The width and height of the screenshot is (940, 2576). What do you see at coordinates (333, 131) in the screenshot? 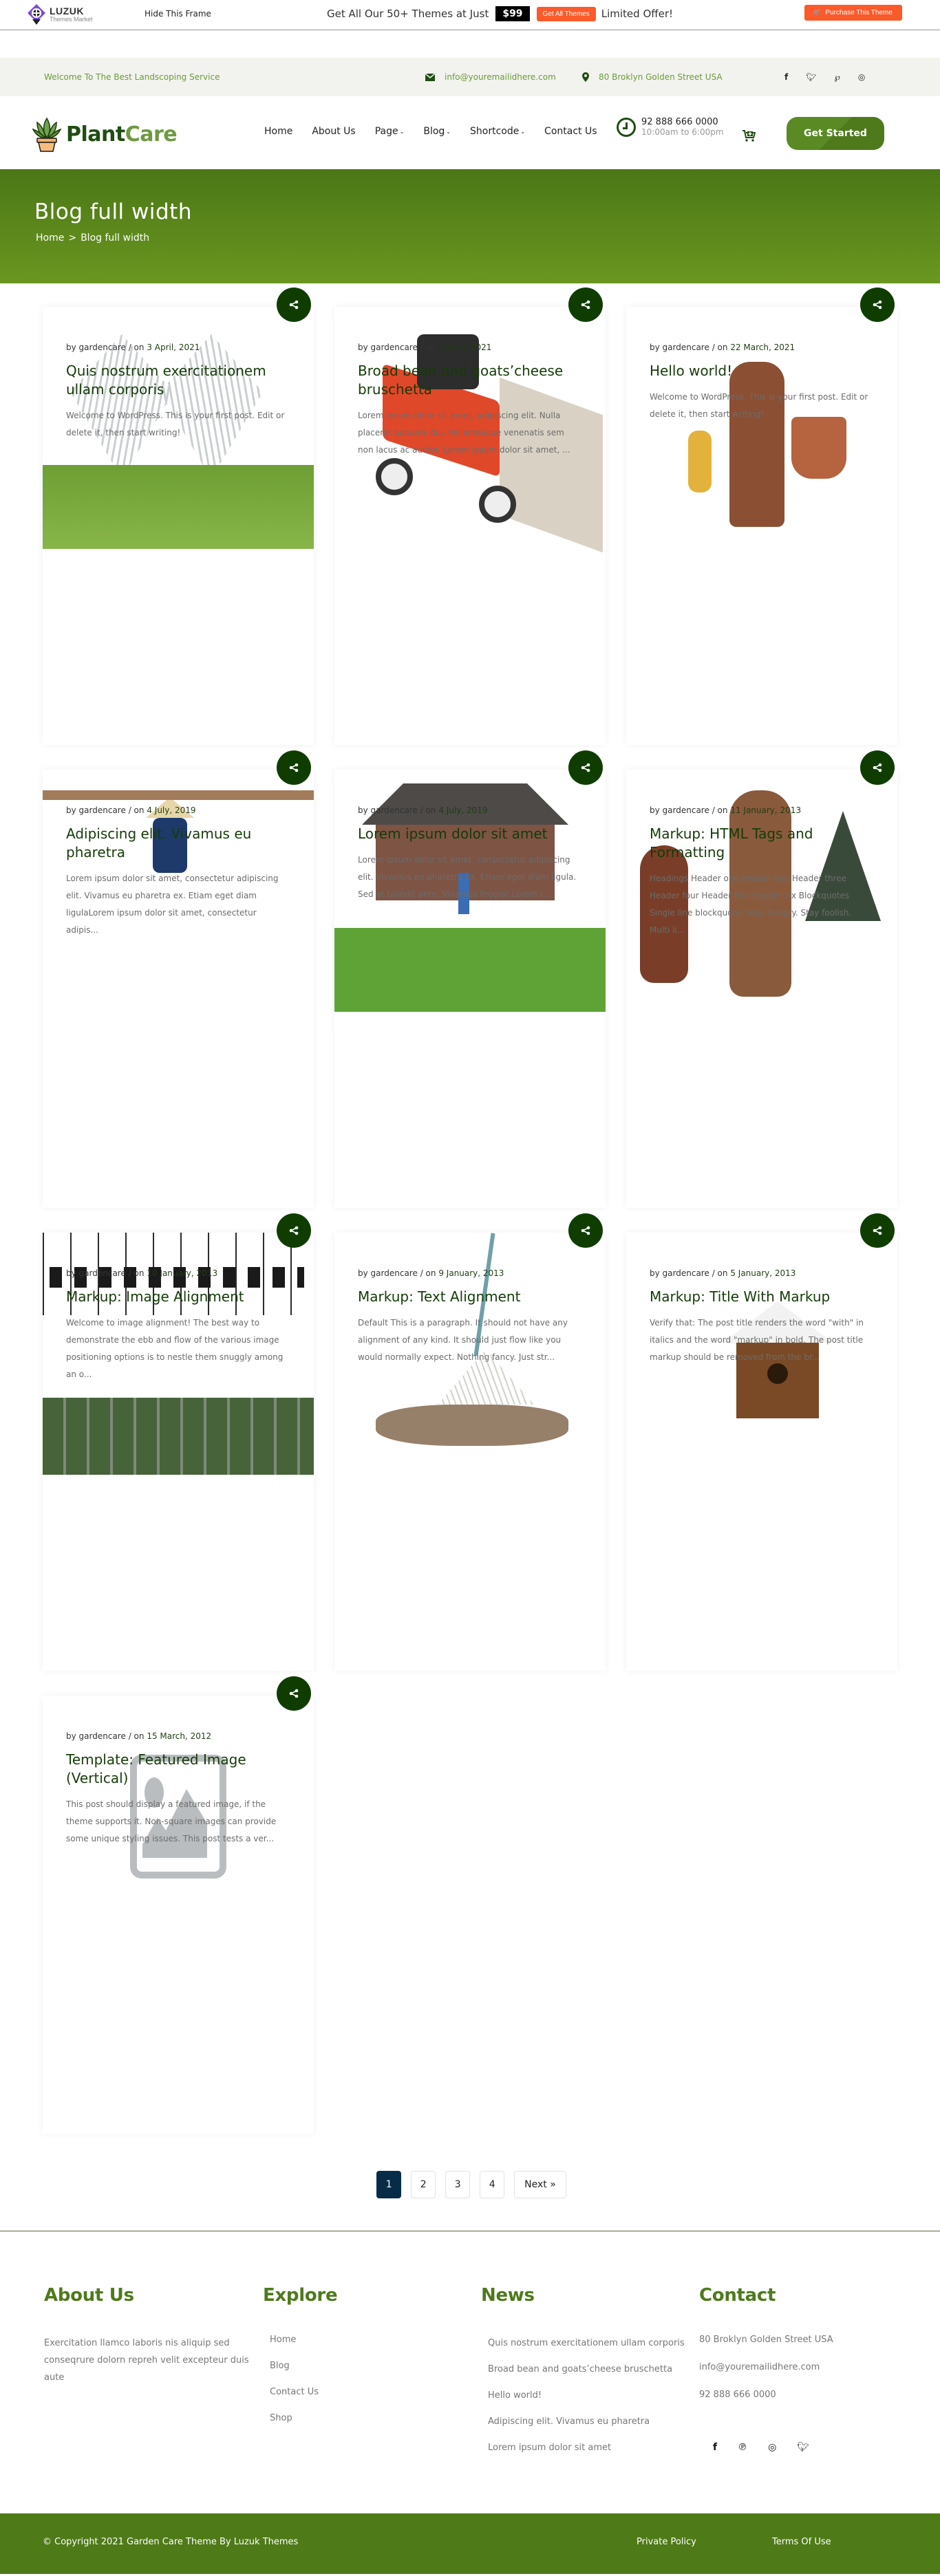
I see `nav-item-about-us: About Us` at bounding box center [333, 131].